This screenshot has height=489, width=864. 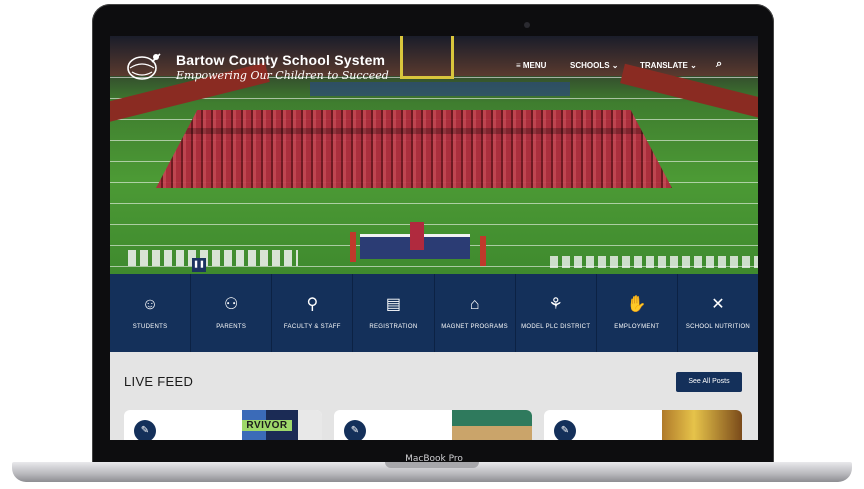 What do you see at coordinates (555, 304) in the screenshot?
I see `network-icon: ⚘` at bounding box center [555, 304].